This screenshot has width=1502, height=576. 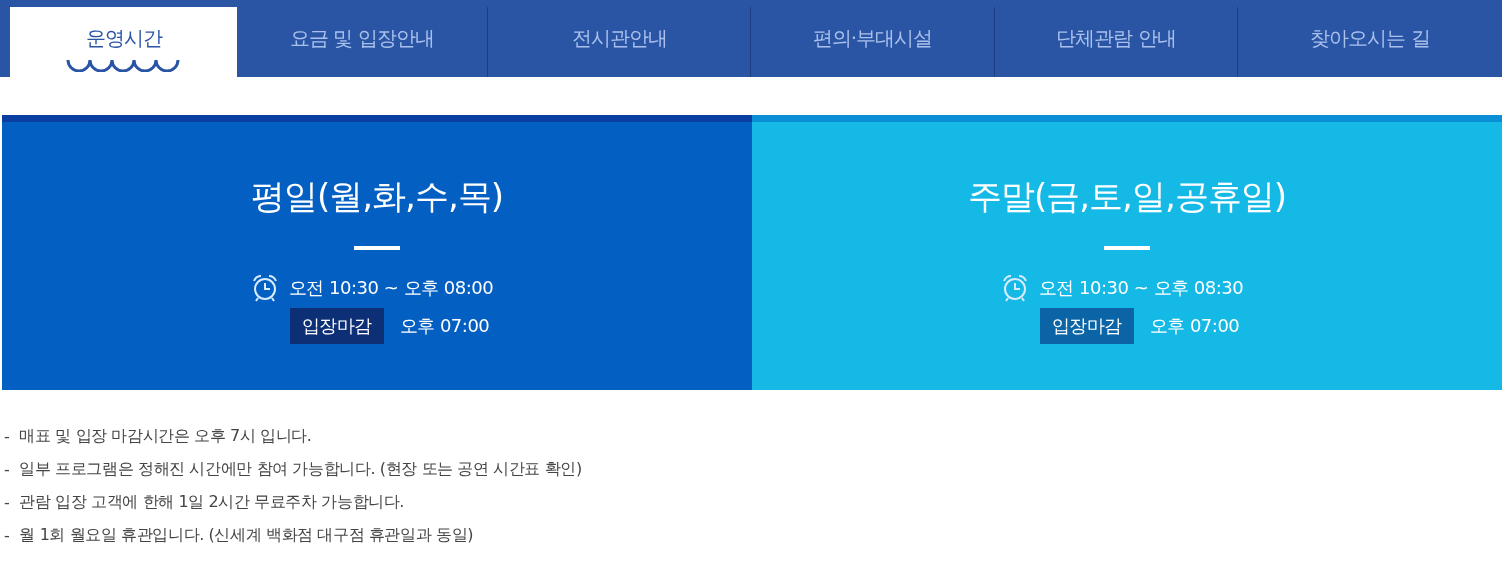 What do you see at coordinates (300, 469) in the screenshot?
I see `note-text: 일부 프로그램은 정해진 시간에만 참여 가능합니다. (현장 또는 공연 시간표 확인)` at bounding box center [300, 469].